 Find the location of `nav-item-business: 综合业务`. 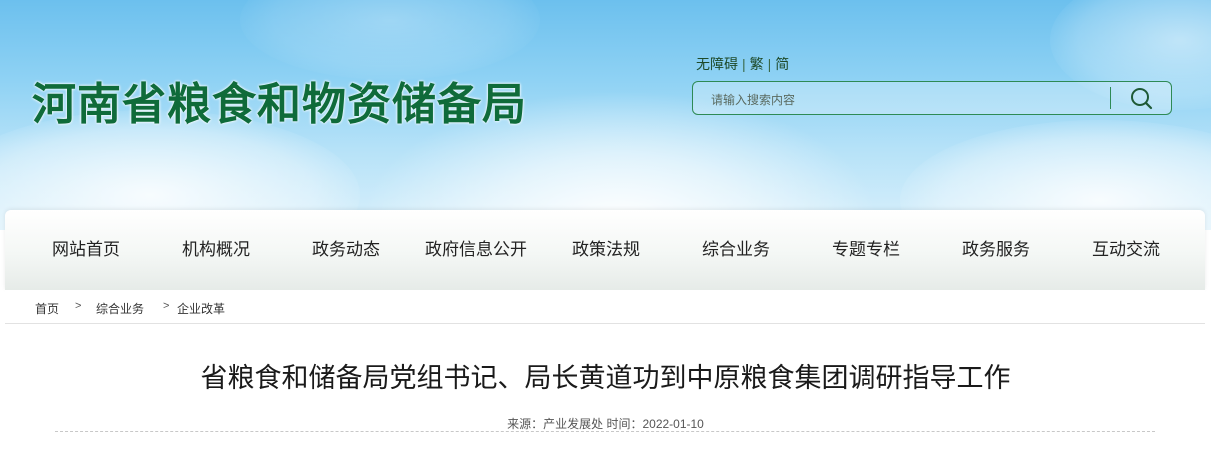

nav-item-business: 综合业务 is located at coordinates (736, 250).